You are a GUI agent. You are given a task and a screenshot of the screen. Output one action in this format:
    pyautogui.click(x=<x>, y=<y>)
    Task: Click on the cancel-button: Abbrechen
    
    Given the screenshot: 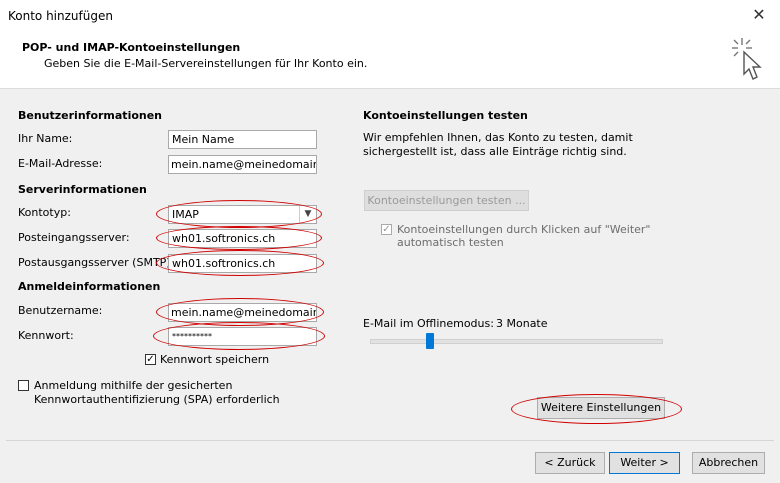 What is the action you would take?
    pyautogui.click(x=728, y=463)
    